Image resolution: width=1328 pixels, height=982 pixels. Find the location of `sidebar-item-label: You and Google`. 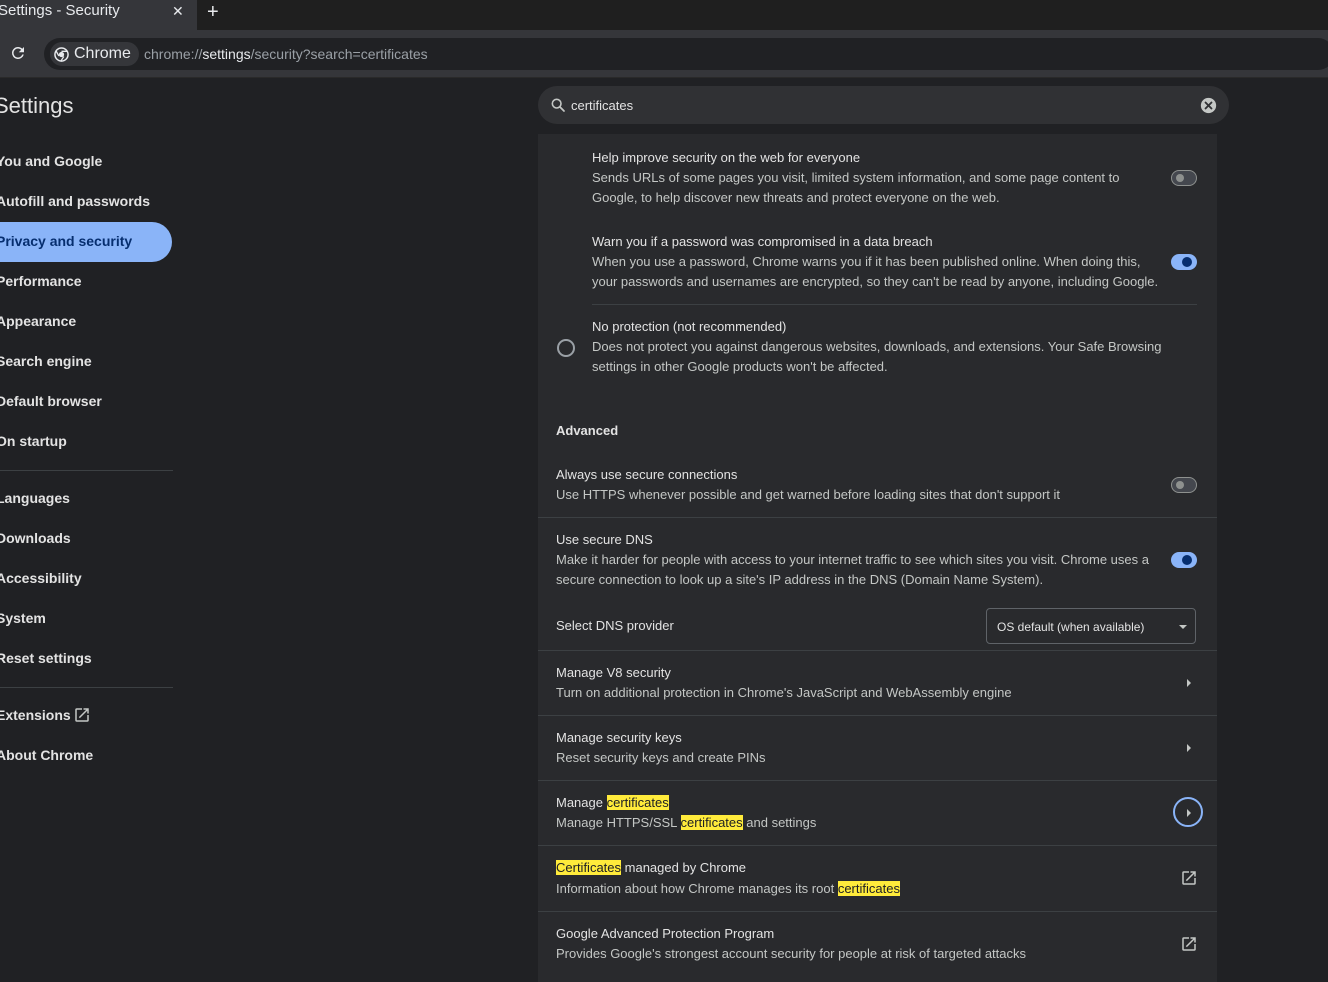

sidebar-item-label: You and Google is located at coordinates (51, 161).